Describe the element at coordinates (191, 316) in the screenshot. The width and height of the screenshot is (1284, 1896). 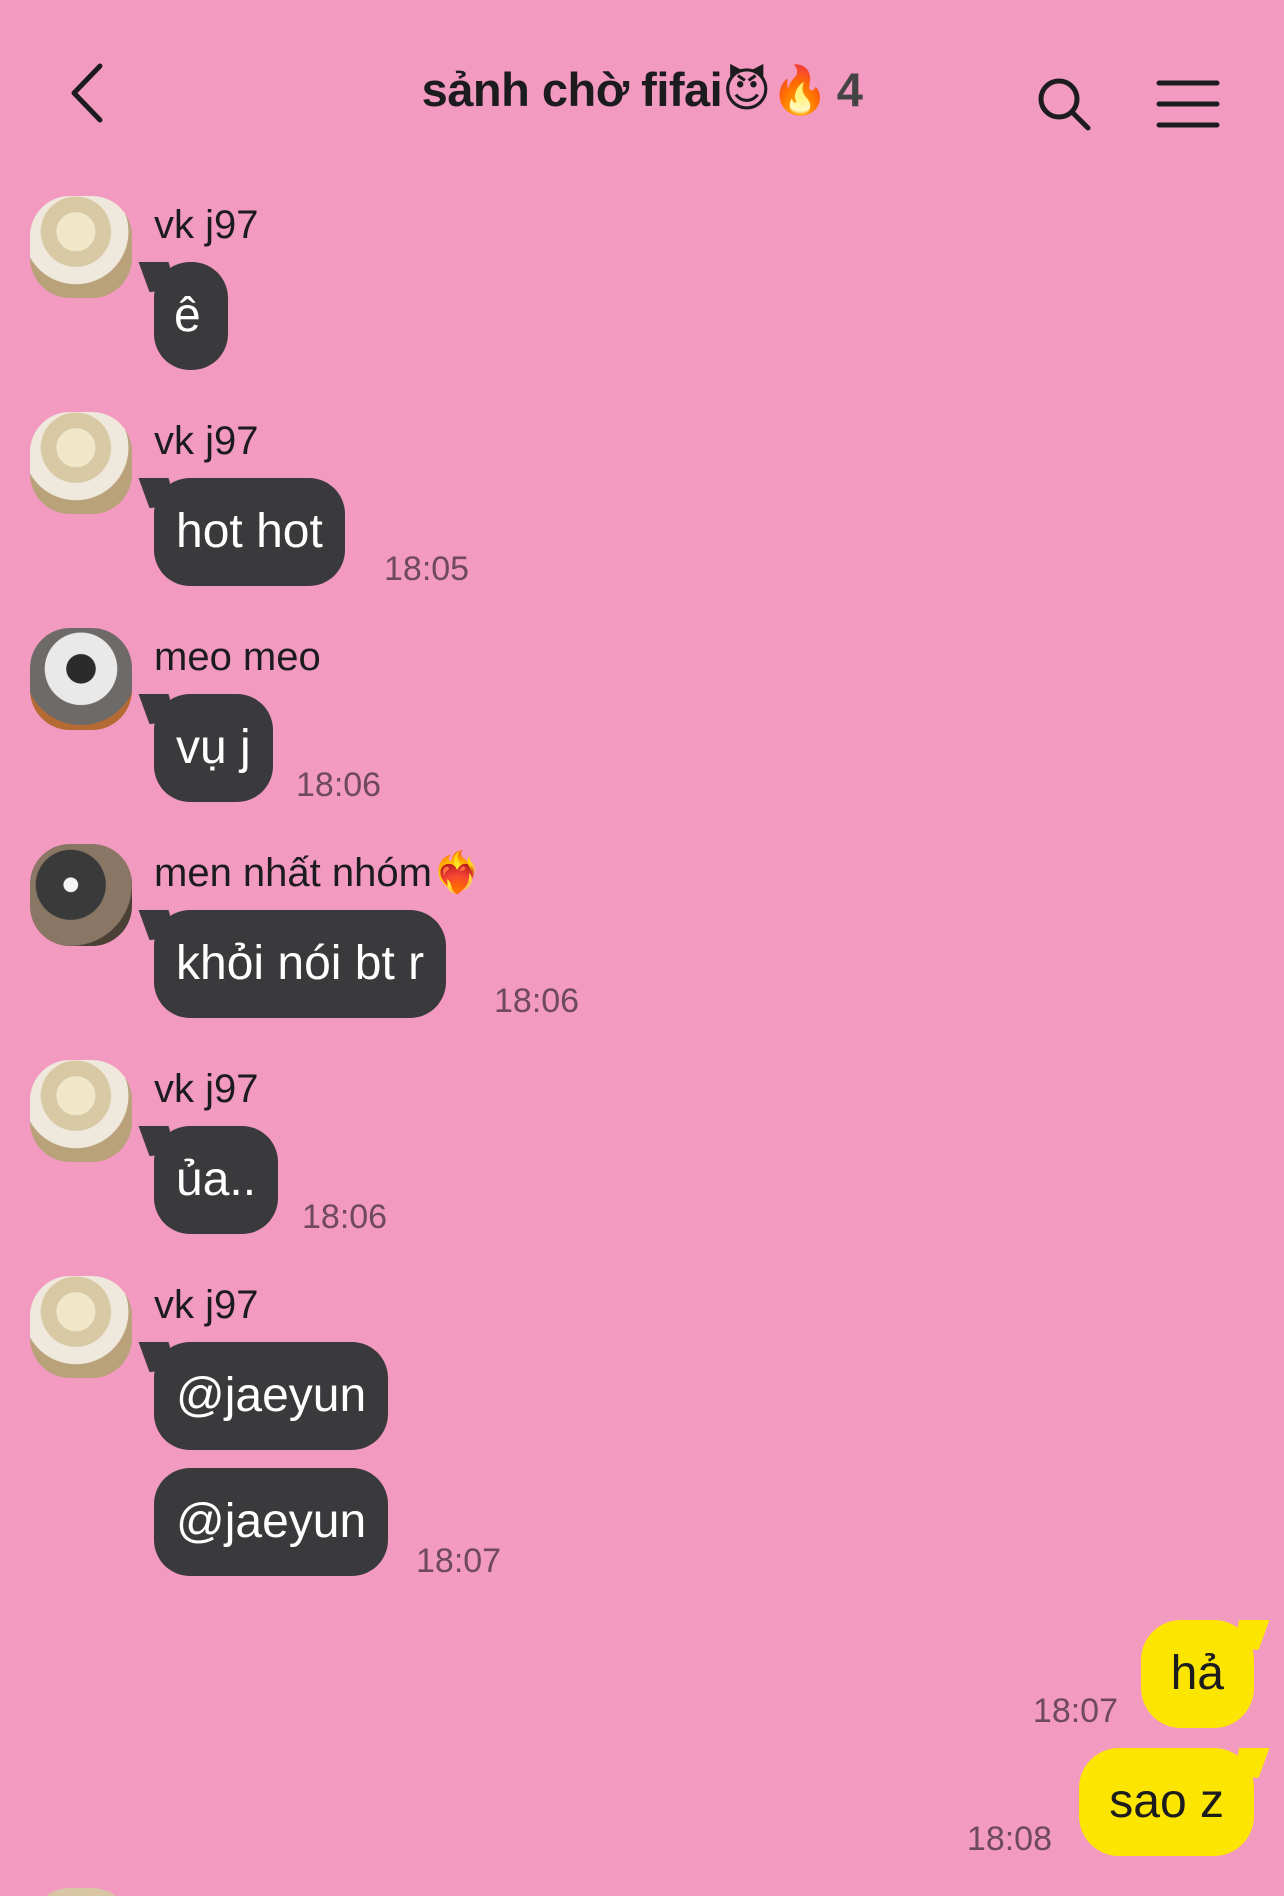
I see `message-bubble: ê` at that location.